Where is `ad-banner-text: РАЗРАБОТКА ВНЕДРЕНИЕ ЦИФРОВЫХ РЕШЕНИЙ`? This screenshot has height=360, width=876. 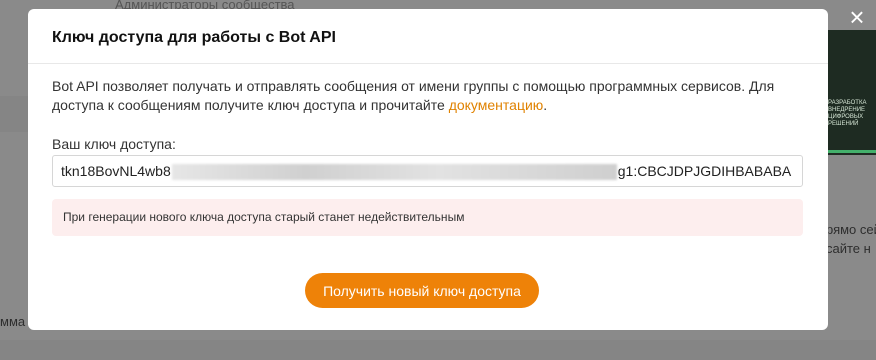
ad-banner-text: РАЗРАБОТКА ВНЕДРЕНИЕ ЦИФРОВЫХ РЕШЕНИЙ is located at coordinates (847, 113).